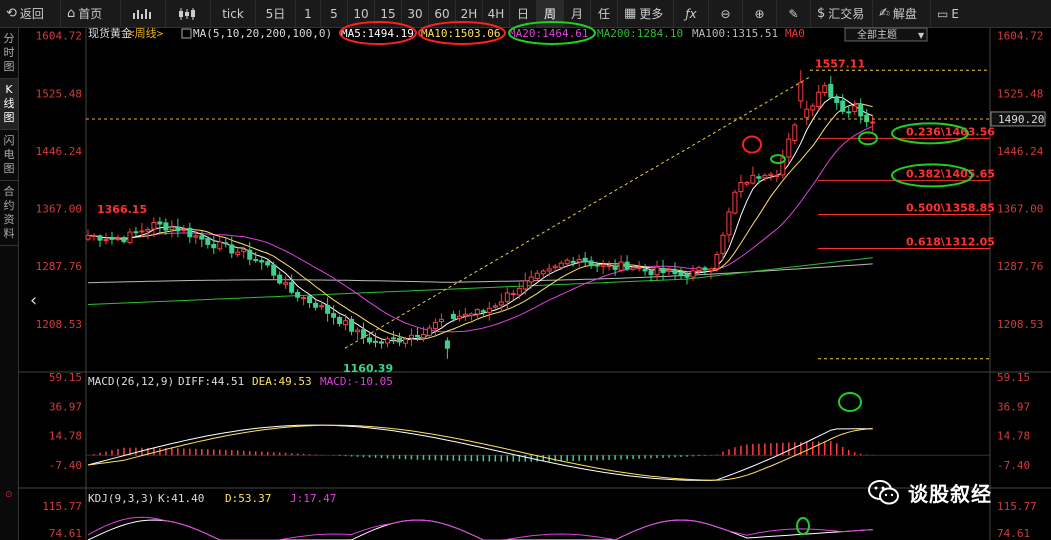  What do you see at coordinates (480, 452) in the screenshot?
I see `macd-dea-line` at bounding box center [480, 452].